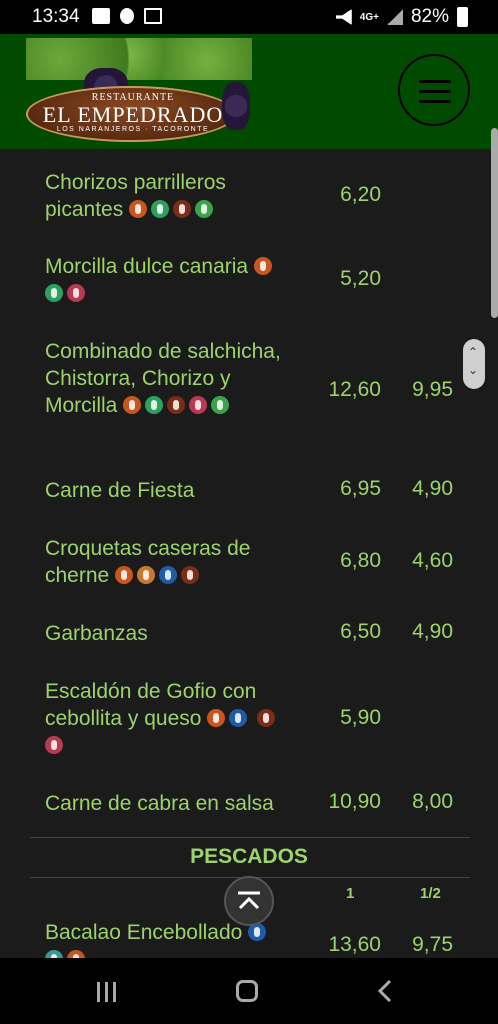  What do you see at coordinates (354, 944) in the screenshot?
I see `price-full: 13,60` at bounding box center [354, 944].